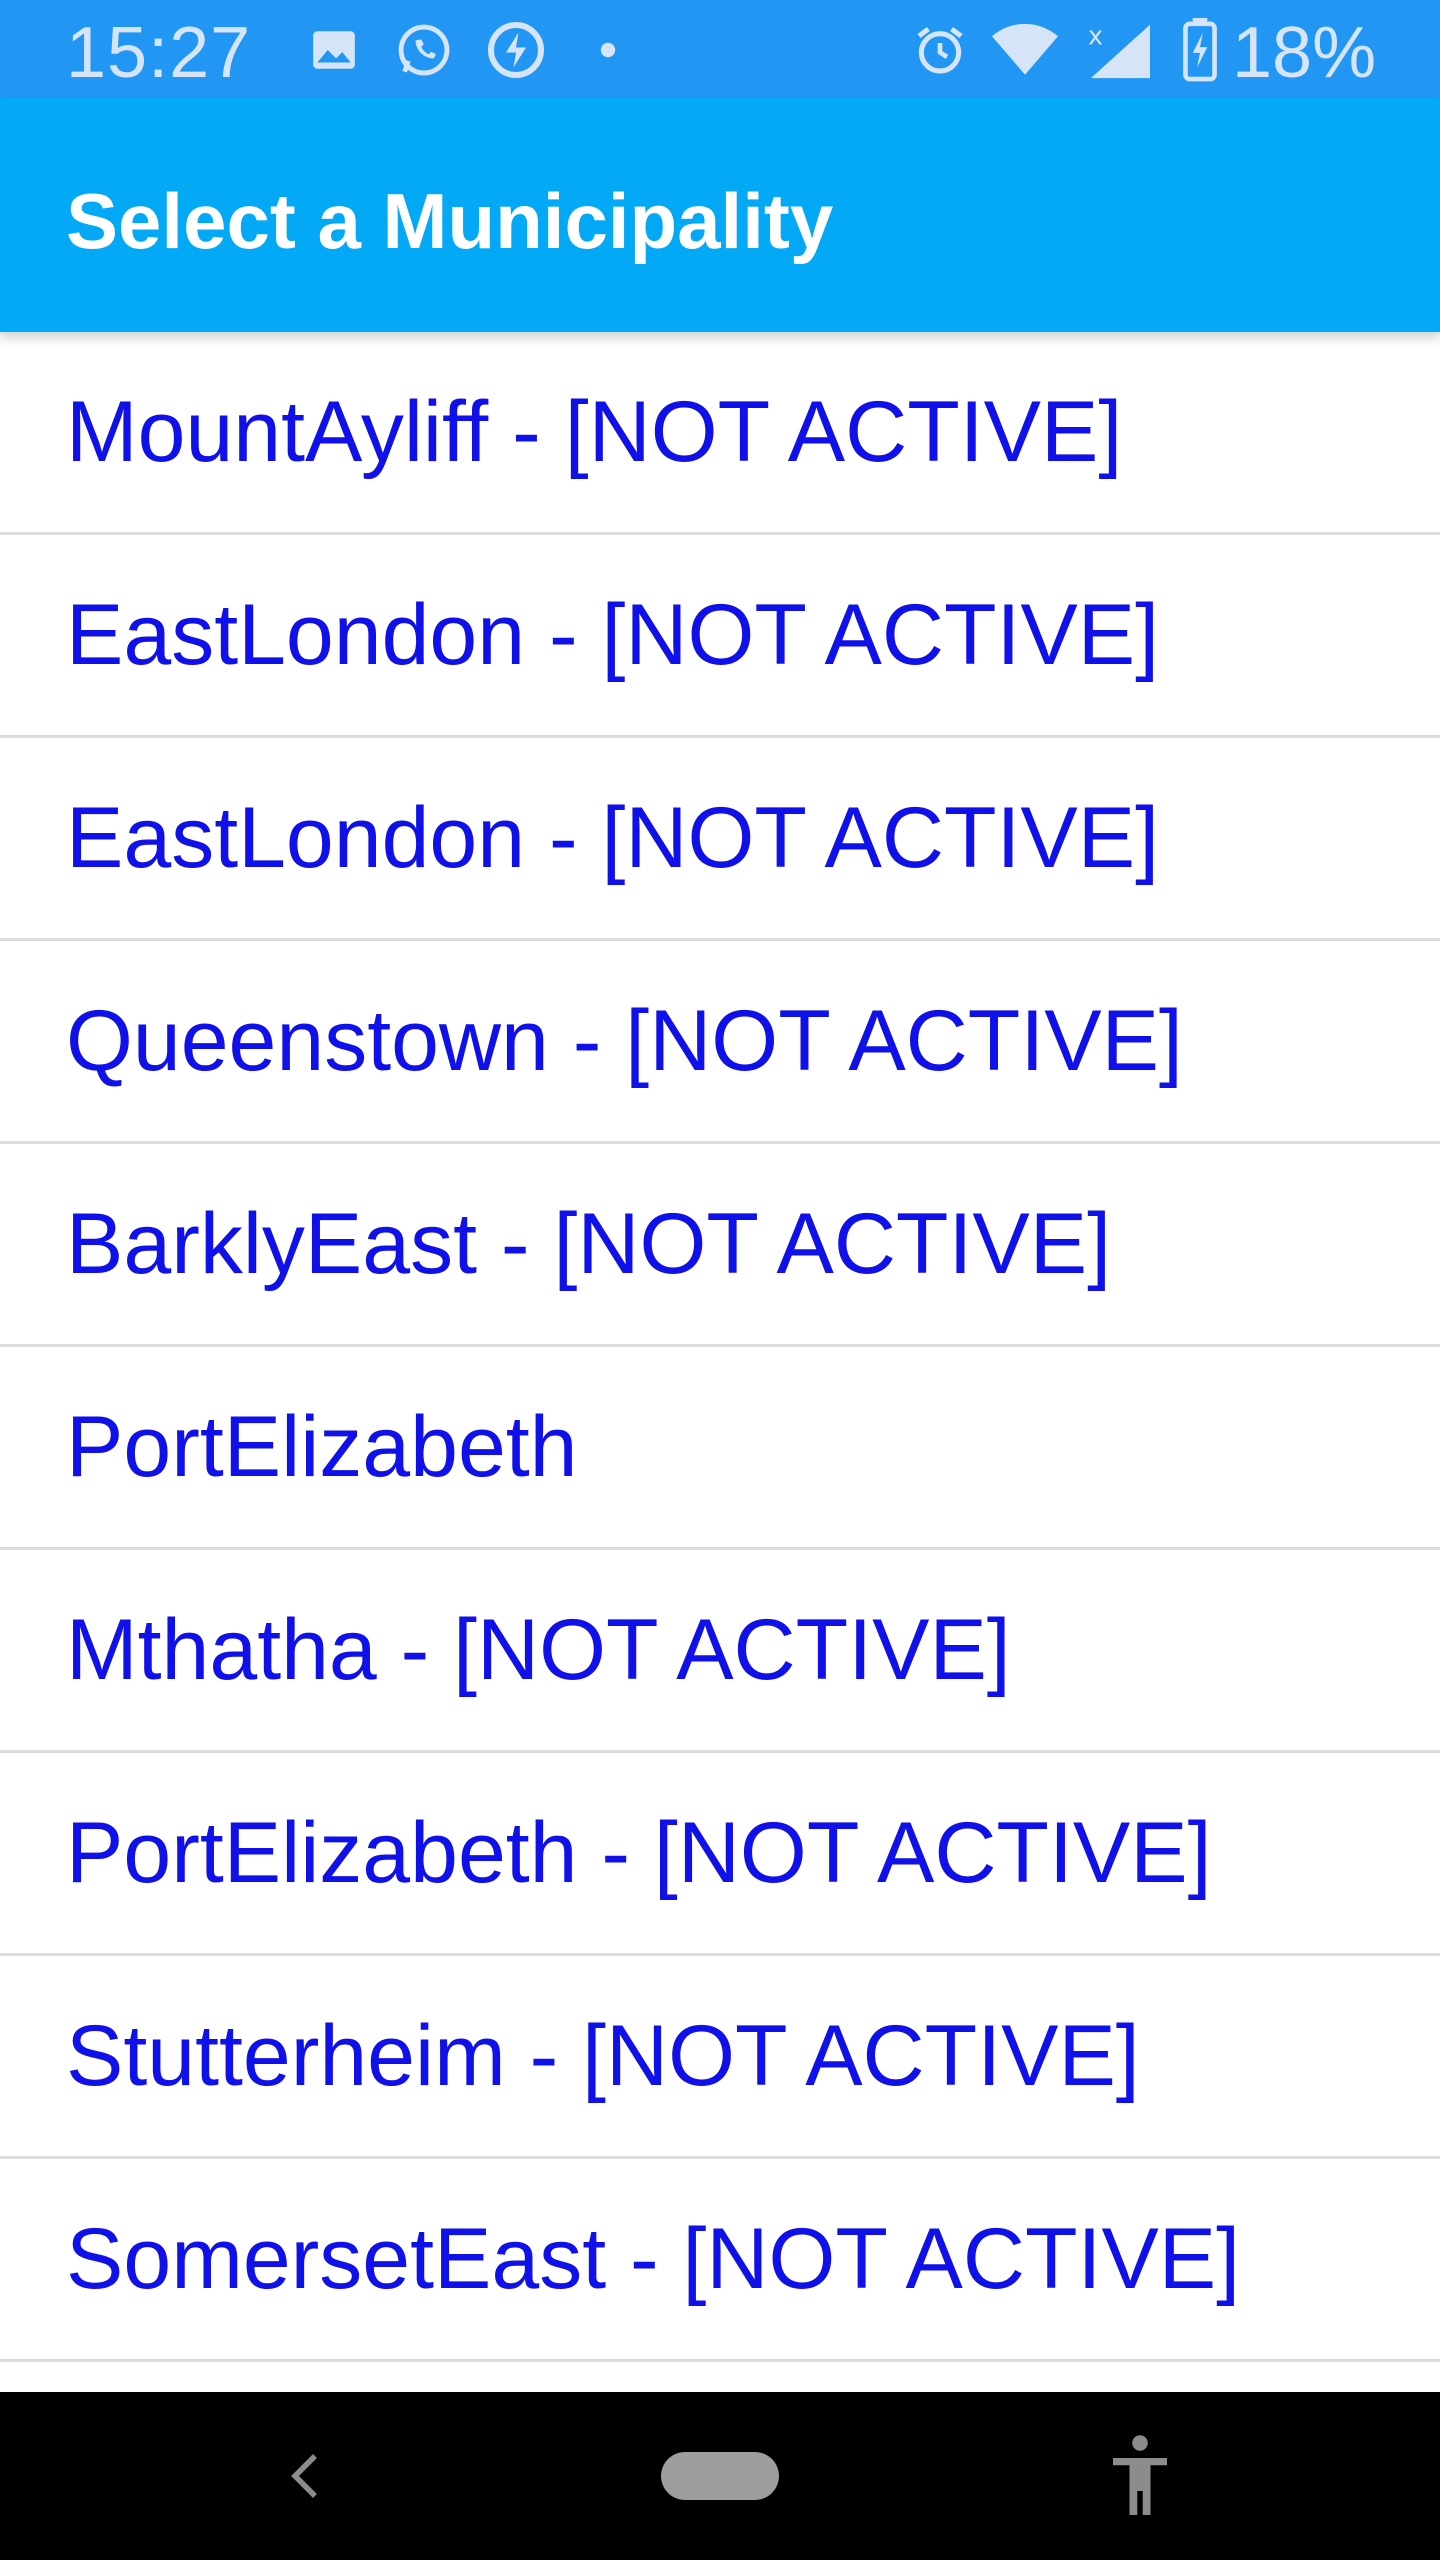 This screenshot has height=2560, width=1440. I want to click on wifi-icon, so click(1025, 50).